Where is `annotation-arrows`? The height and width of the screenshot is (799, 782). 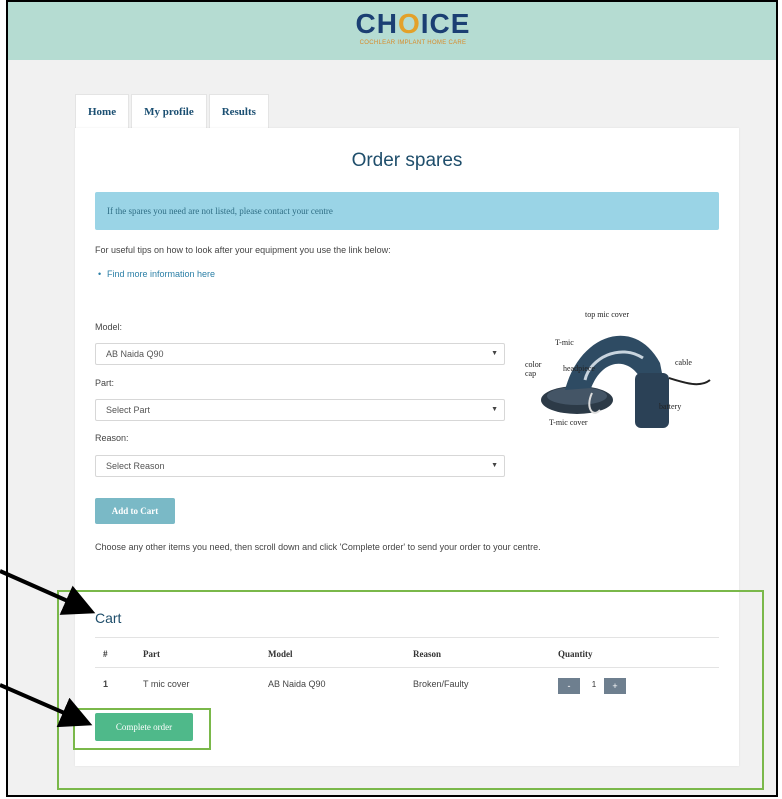
annotation-arrows is located at coordinates (48, 648).